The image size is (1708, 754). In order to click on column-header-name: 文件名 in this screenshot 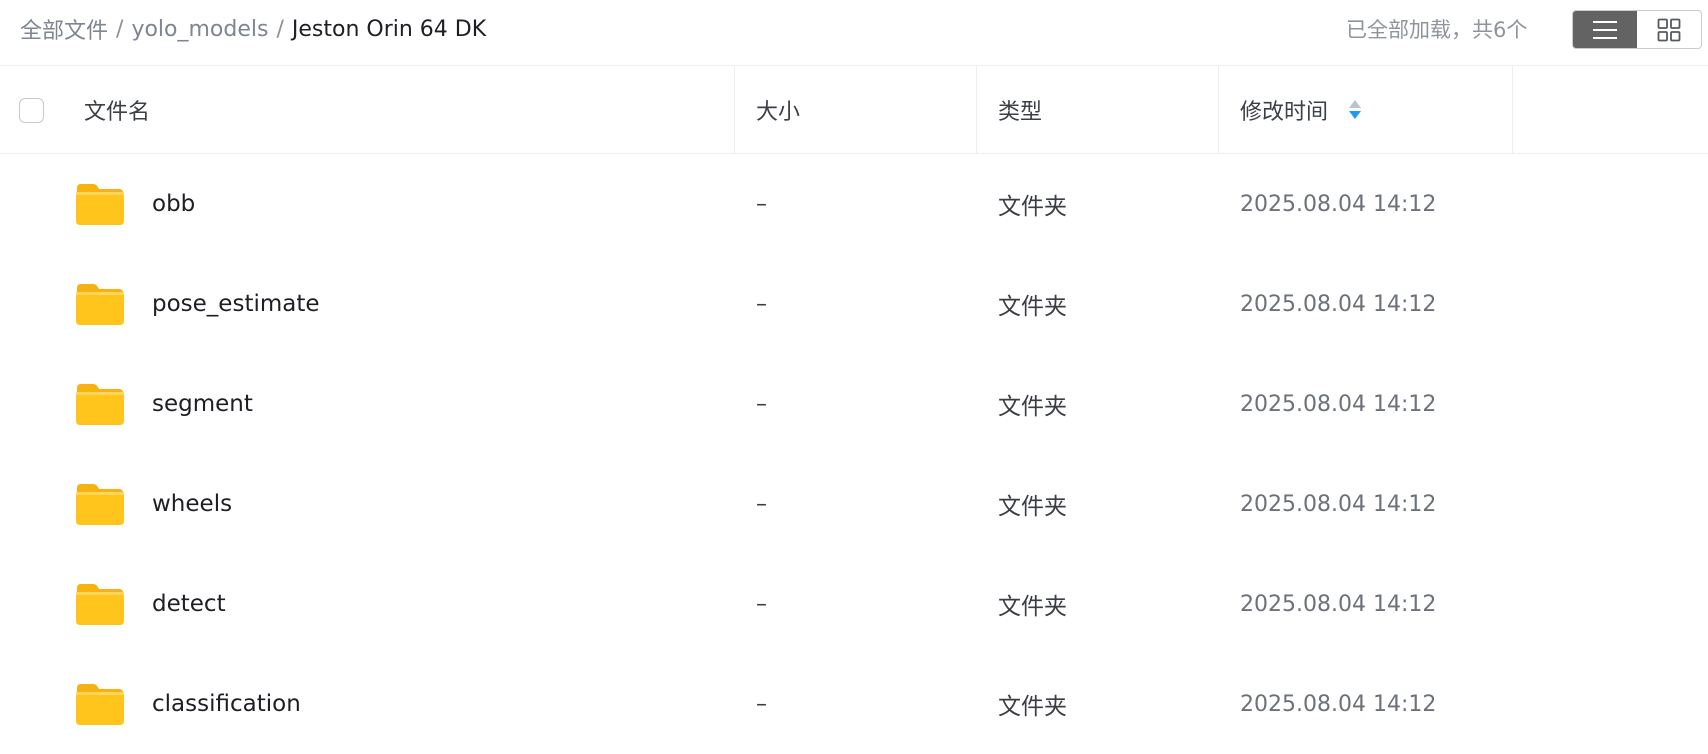, I will do `click(409, 109)`.